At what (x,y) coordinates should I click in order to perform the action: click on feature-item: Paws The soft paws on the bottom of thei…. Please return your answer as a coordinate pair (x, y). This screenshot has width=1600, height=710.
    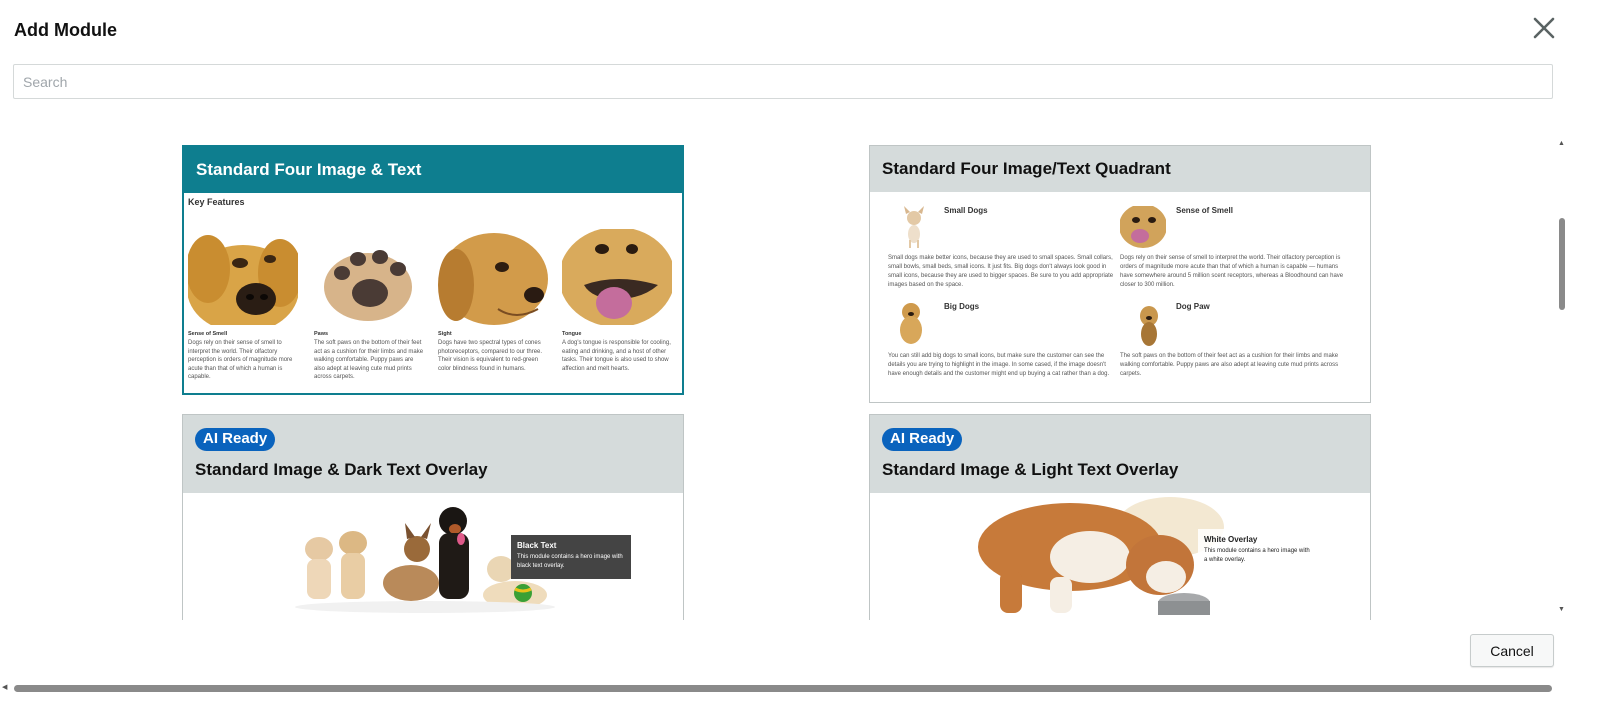
    Looking at the image, I should click on (370, 305).